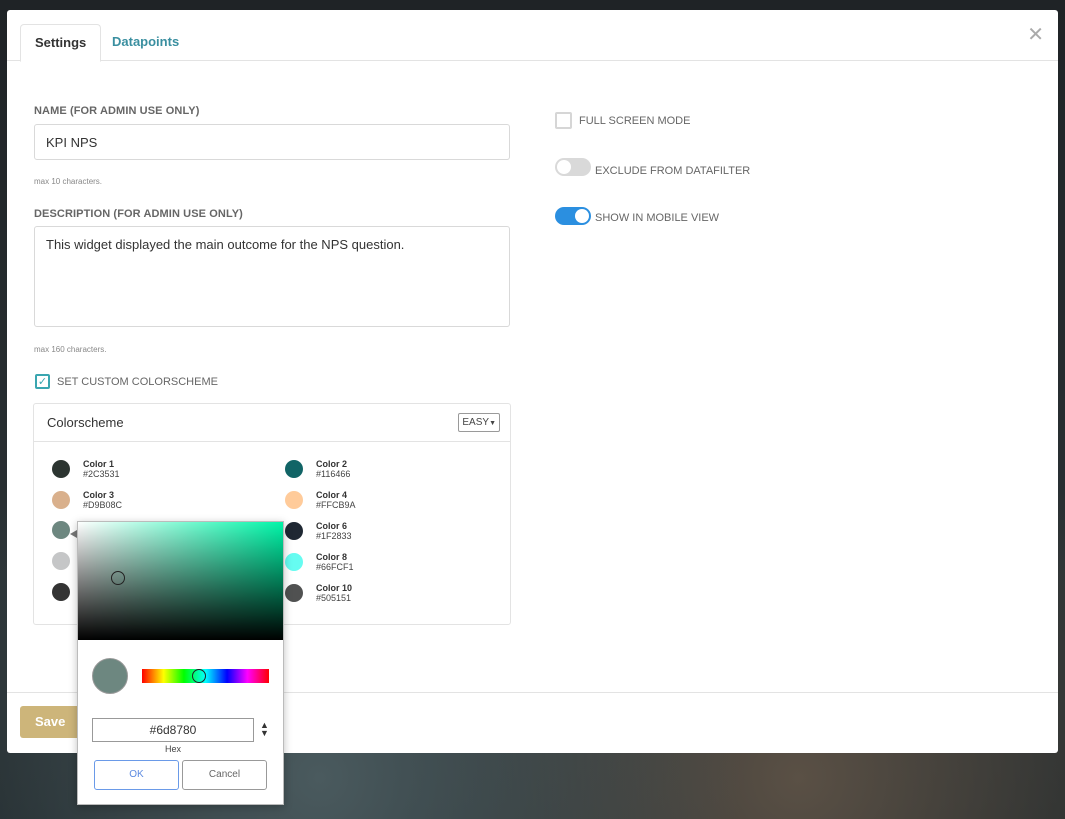 The height and width of the screenshot is (819, 1065). Describe the element at coordinates (532, 36) in the screenshot. I see `tab-bar: Settings Datapoints ✕` at that location.